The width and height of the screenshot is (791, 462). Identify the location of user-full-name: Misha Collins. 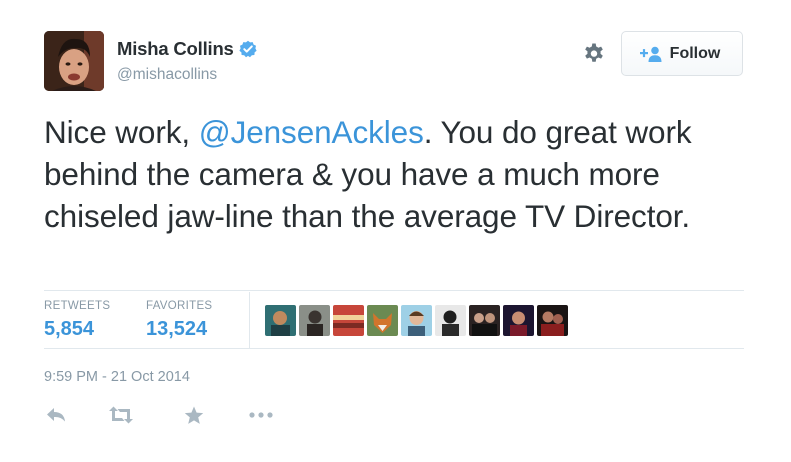
(175, 49).